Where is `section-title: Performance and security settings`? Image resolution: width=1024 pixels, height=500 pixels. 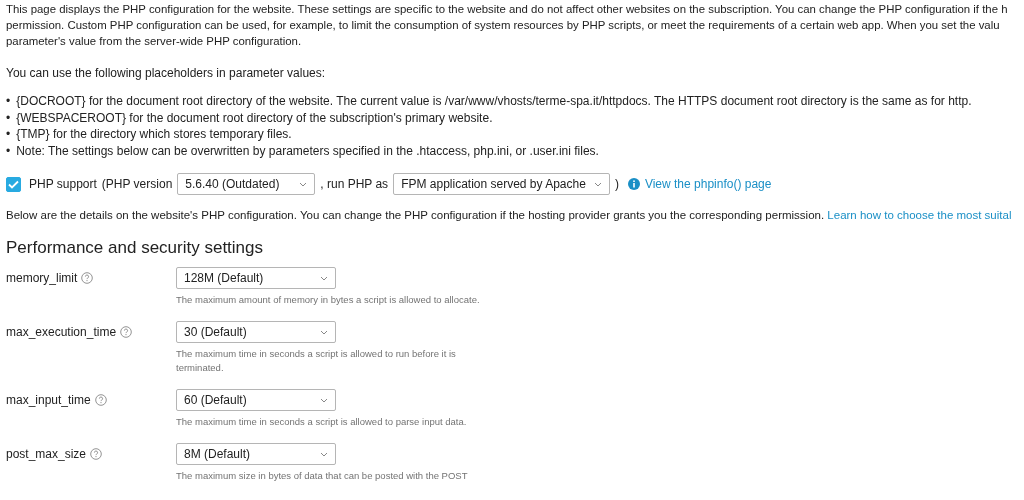 section-title: Performance and security settings is located at coordinates (135, 248).